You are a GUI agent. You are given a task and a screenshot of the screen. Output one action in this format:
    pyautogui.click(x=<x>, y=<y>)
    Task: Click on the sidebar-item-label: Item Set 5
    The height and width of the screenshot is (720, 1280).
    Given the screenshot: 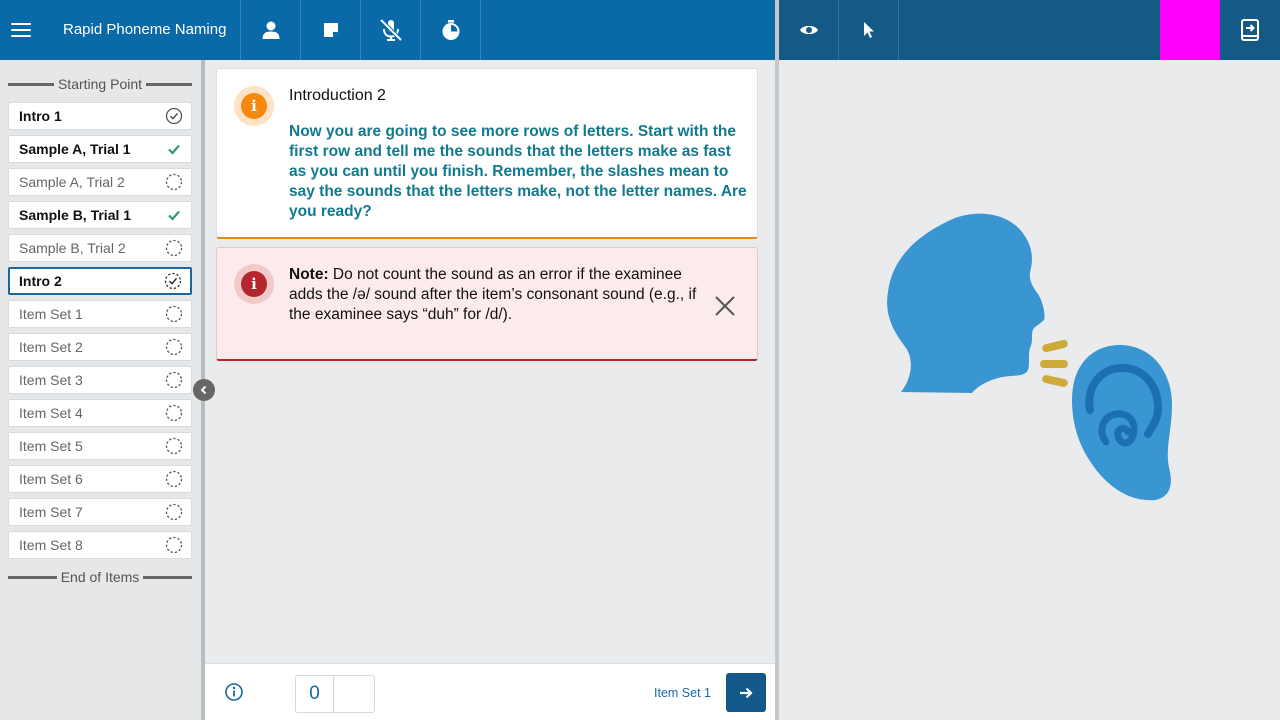 What is the action you would take?
    pyautogui.click(x=51, y=446)
    